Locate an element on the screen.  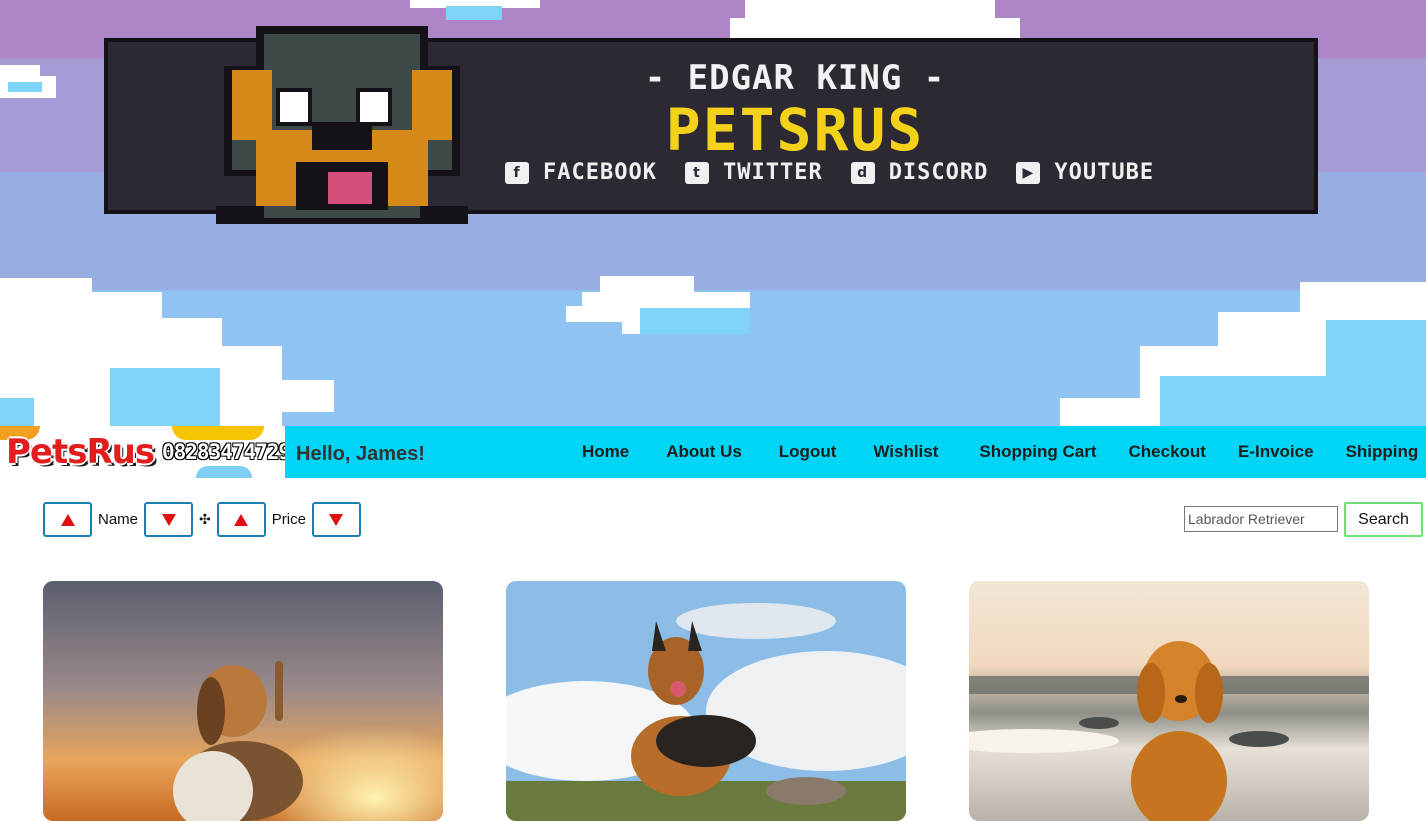
social-link-discord: d DISCORD is located at coordinates (919, 172).